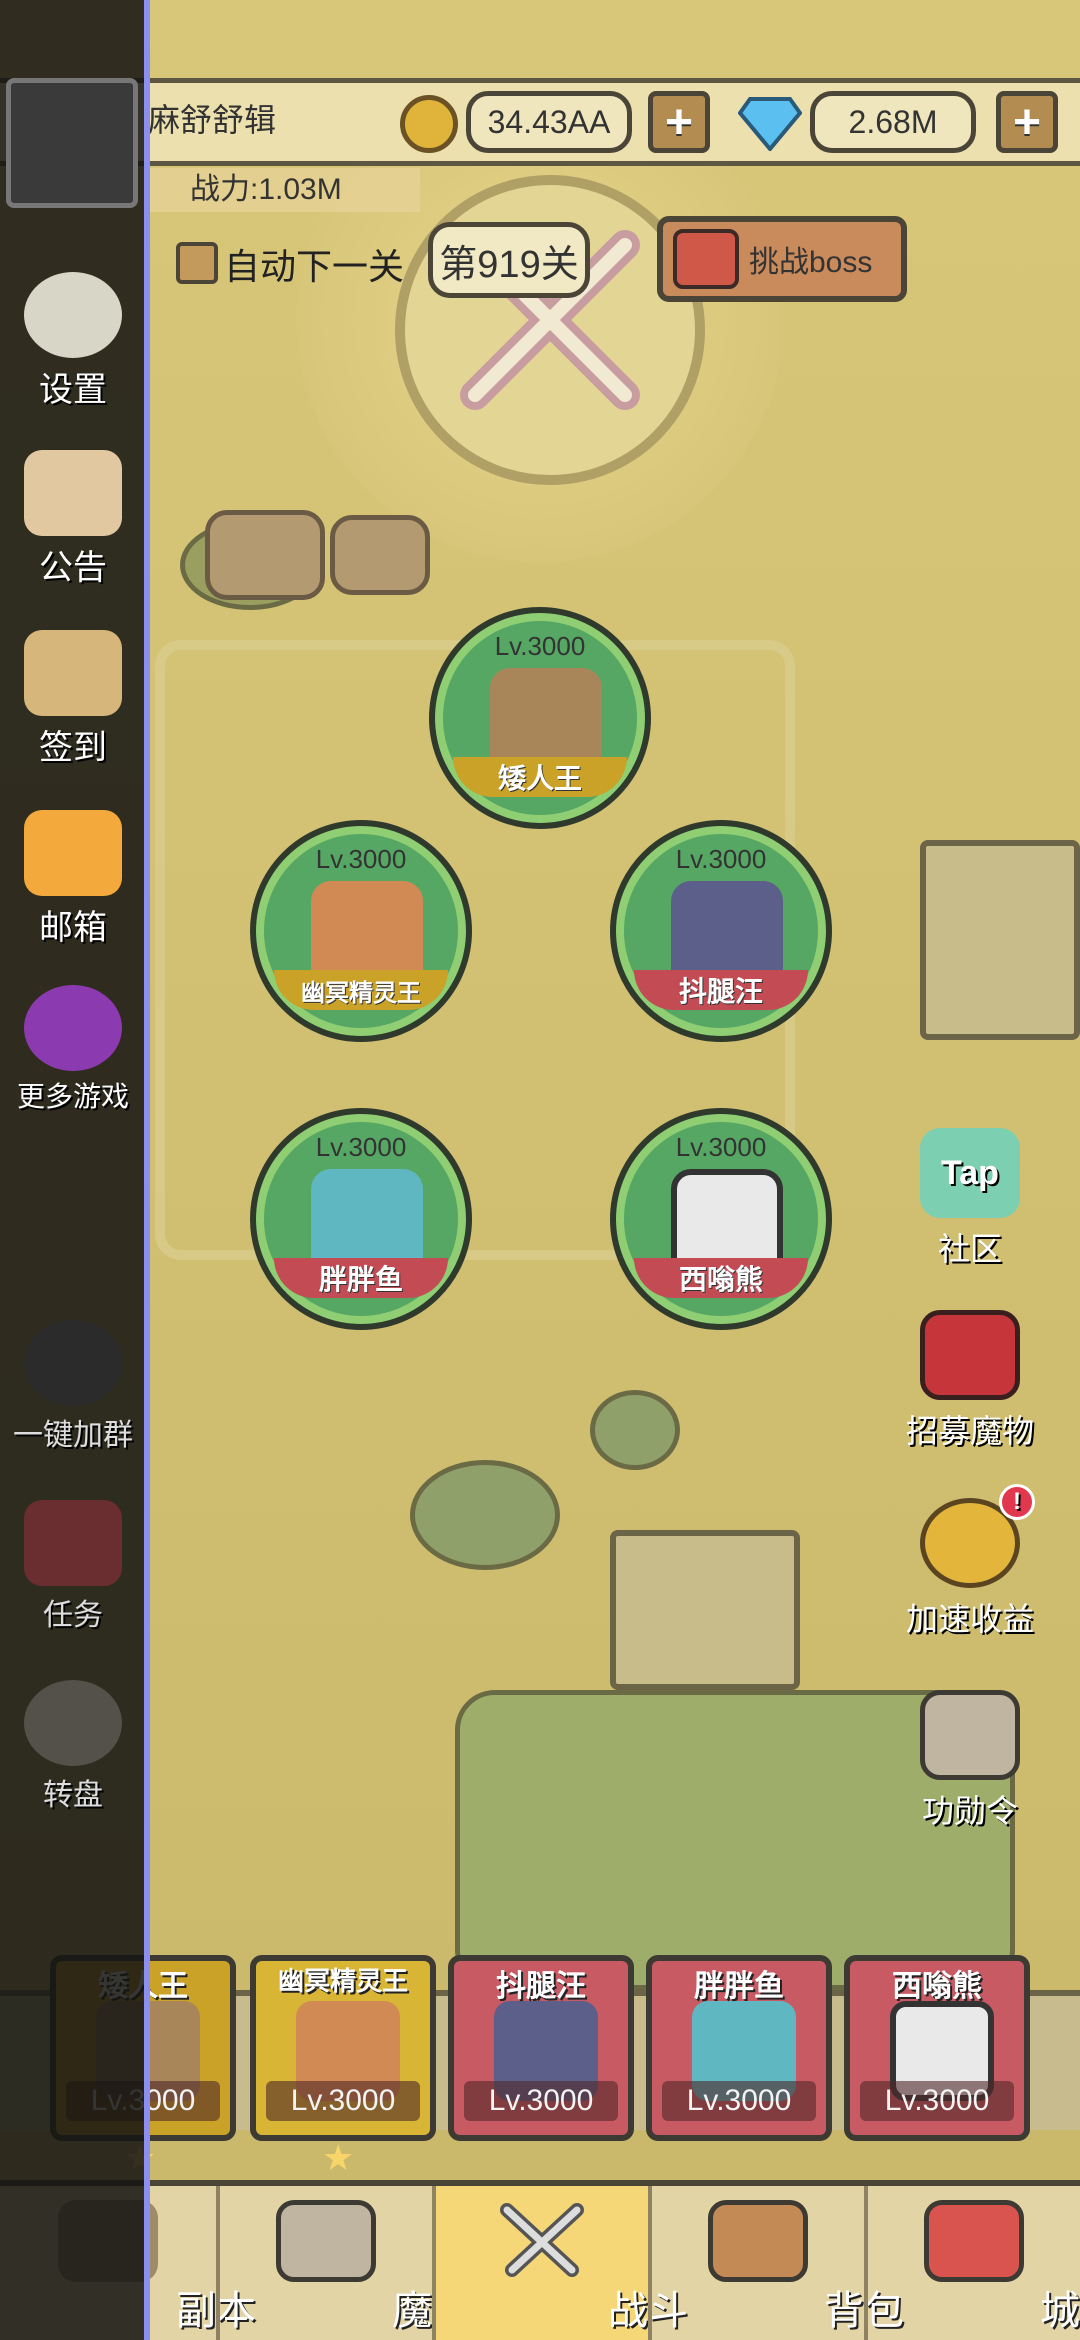 The height and width of the screenshot is (2340, 1080). I want to click on speed-income-button: 加速收益 !, so click(970, 1562).